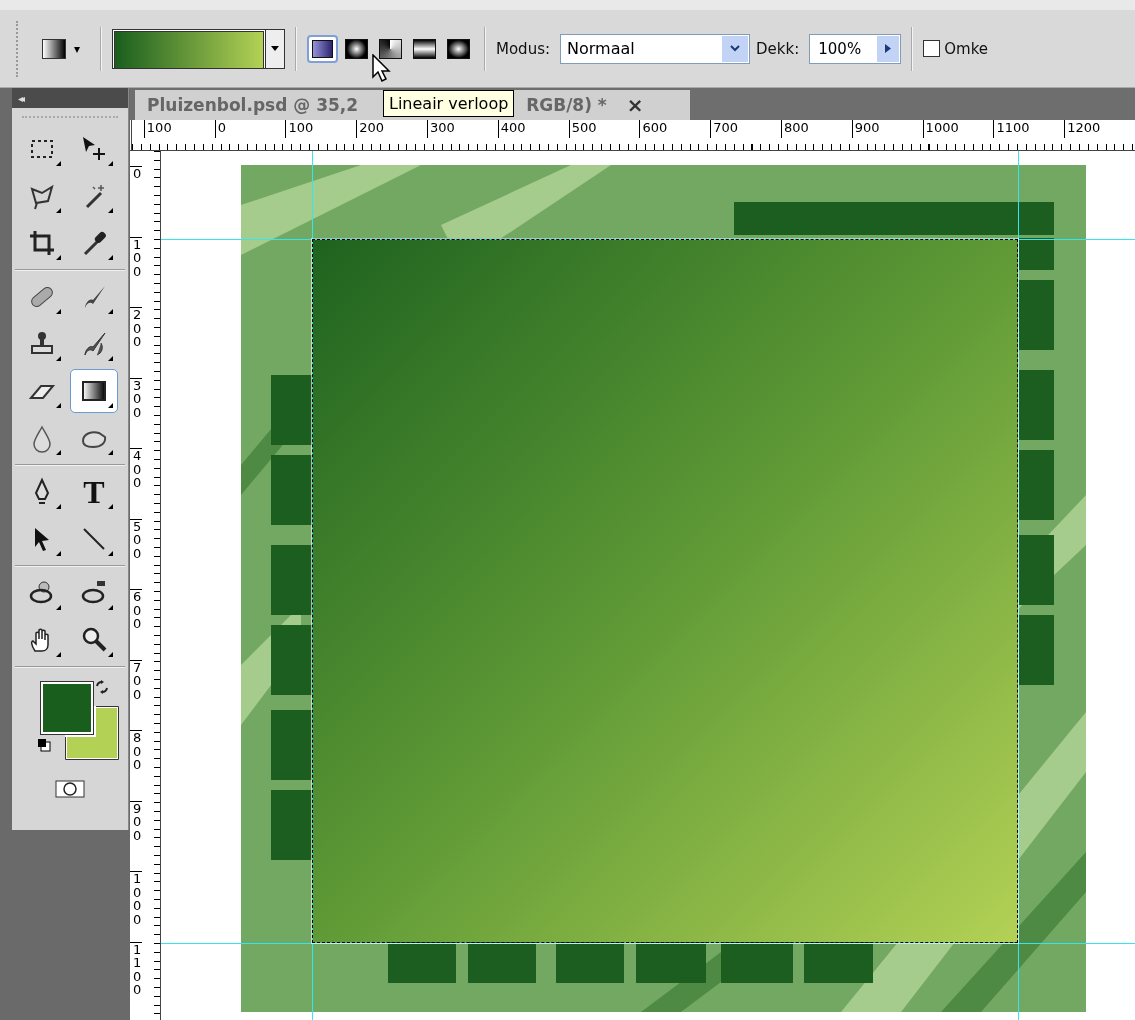 This screenshot has width=1135, height=1020. I want to click on gradient-picker, so click(198, 48).